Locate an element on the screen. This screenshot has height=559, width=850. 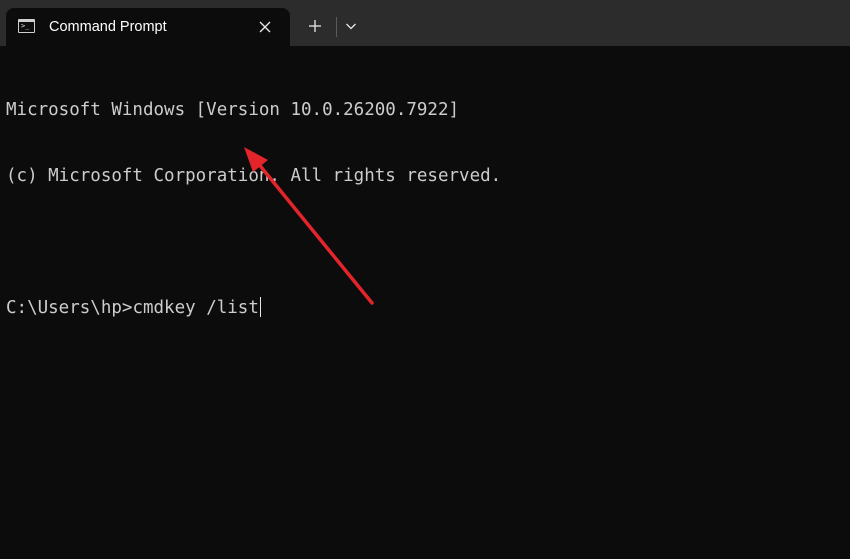
chevron-down-icon is located at coordinates (351, 26).